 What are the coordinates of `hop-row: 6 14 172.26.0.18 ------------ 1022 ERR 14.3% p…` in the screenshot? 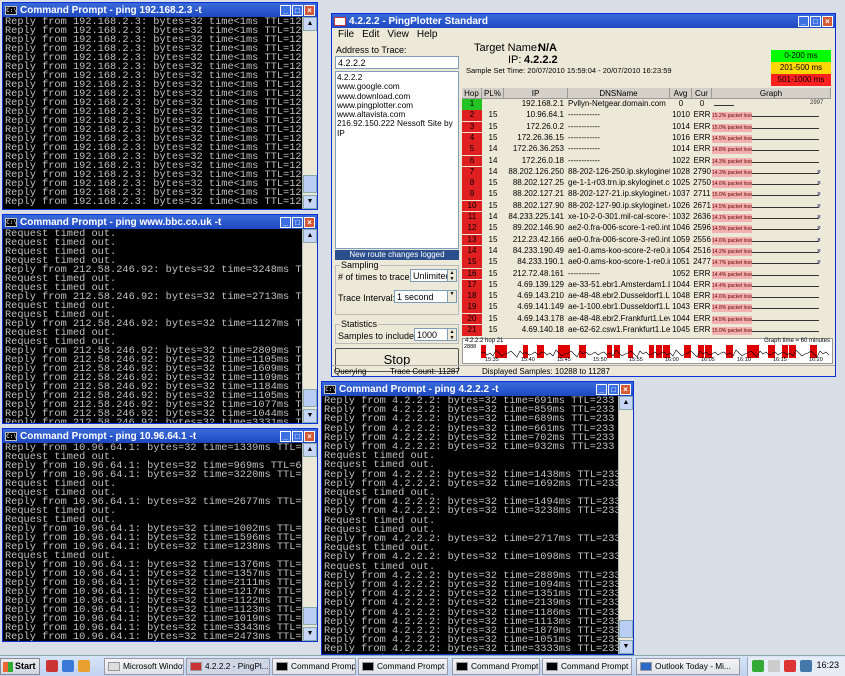 It's located at (646, 161).